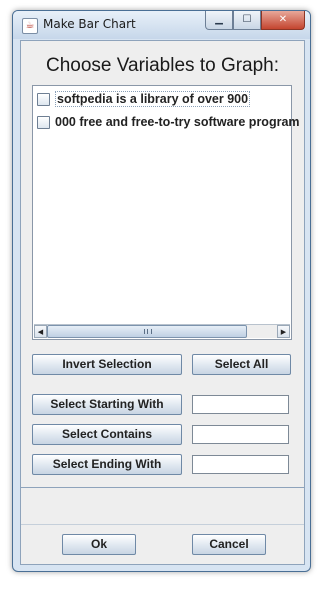 The width and height of the screenshot is (332, 592). Describe the element at coordinates (40, 331) in the screenshot. I see `scroll-left-icon: ◀` at that location.